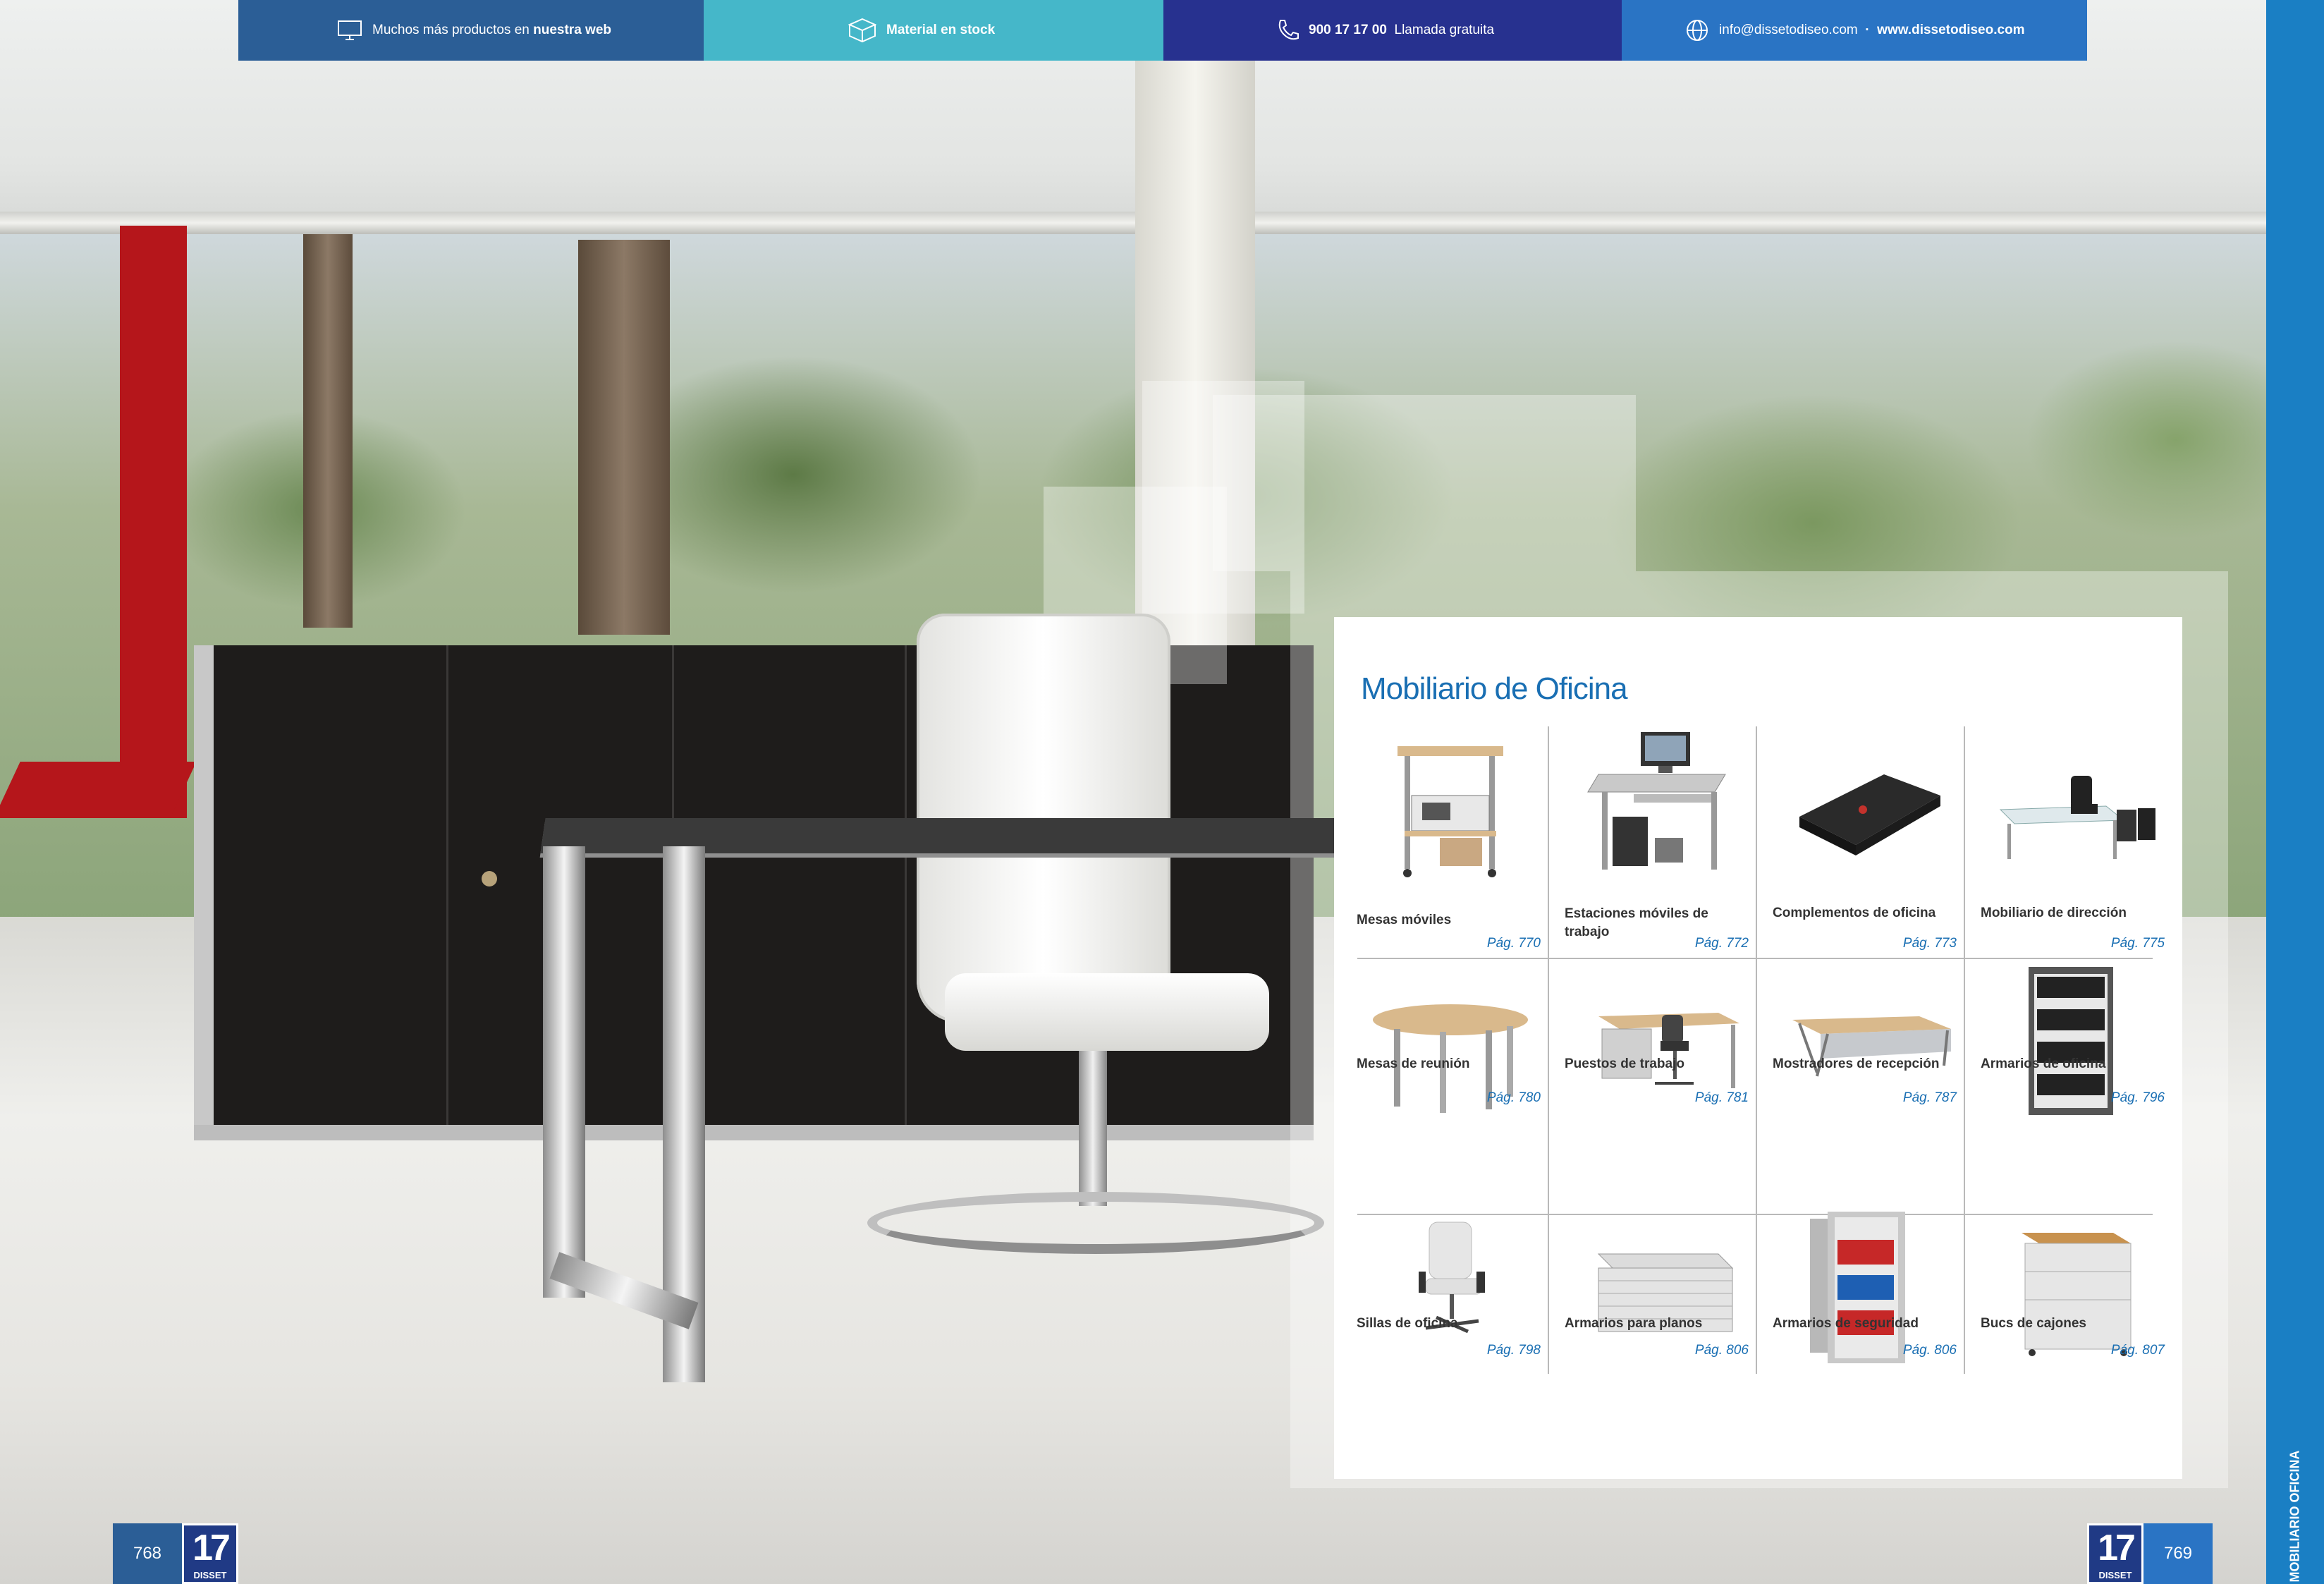  I want to click on product-page: Pág. 798, so click(1514, 1350).